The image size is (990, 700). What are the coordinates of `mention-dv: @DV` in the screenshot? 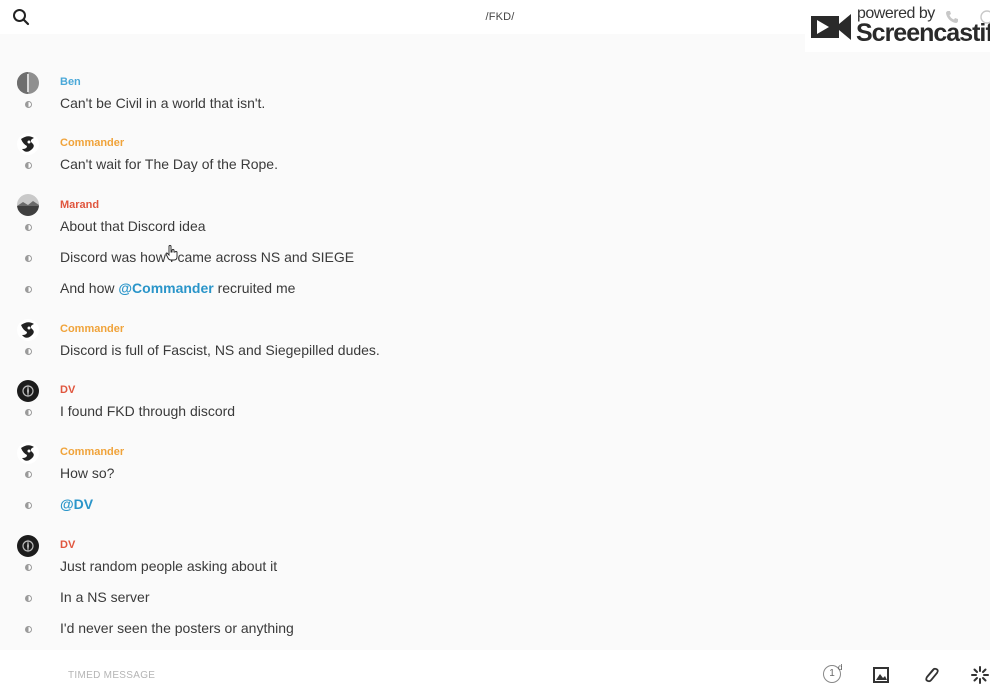 It's located at (76, 504).